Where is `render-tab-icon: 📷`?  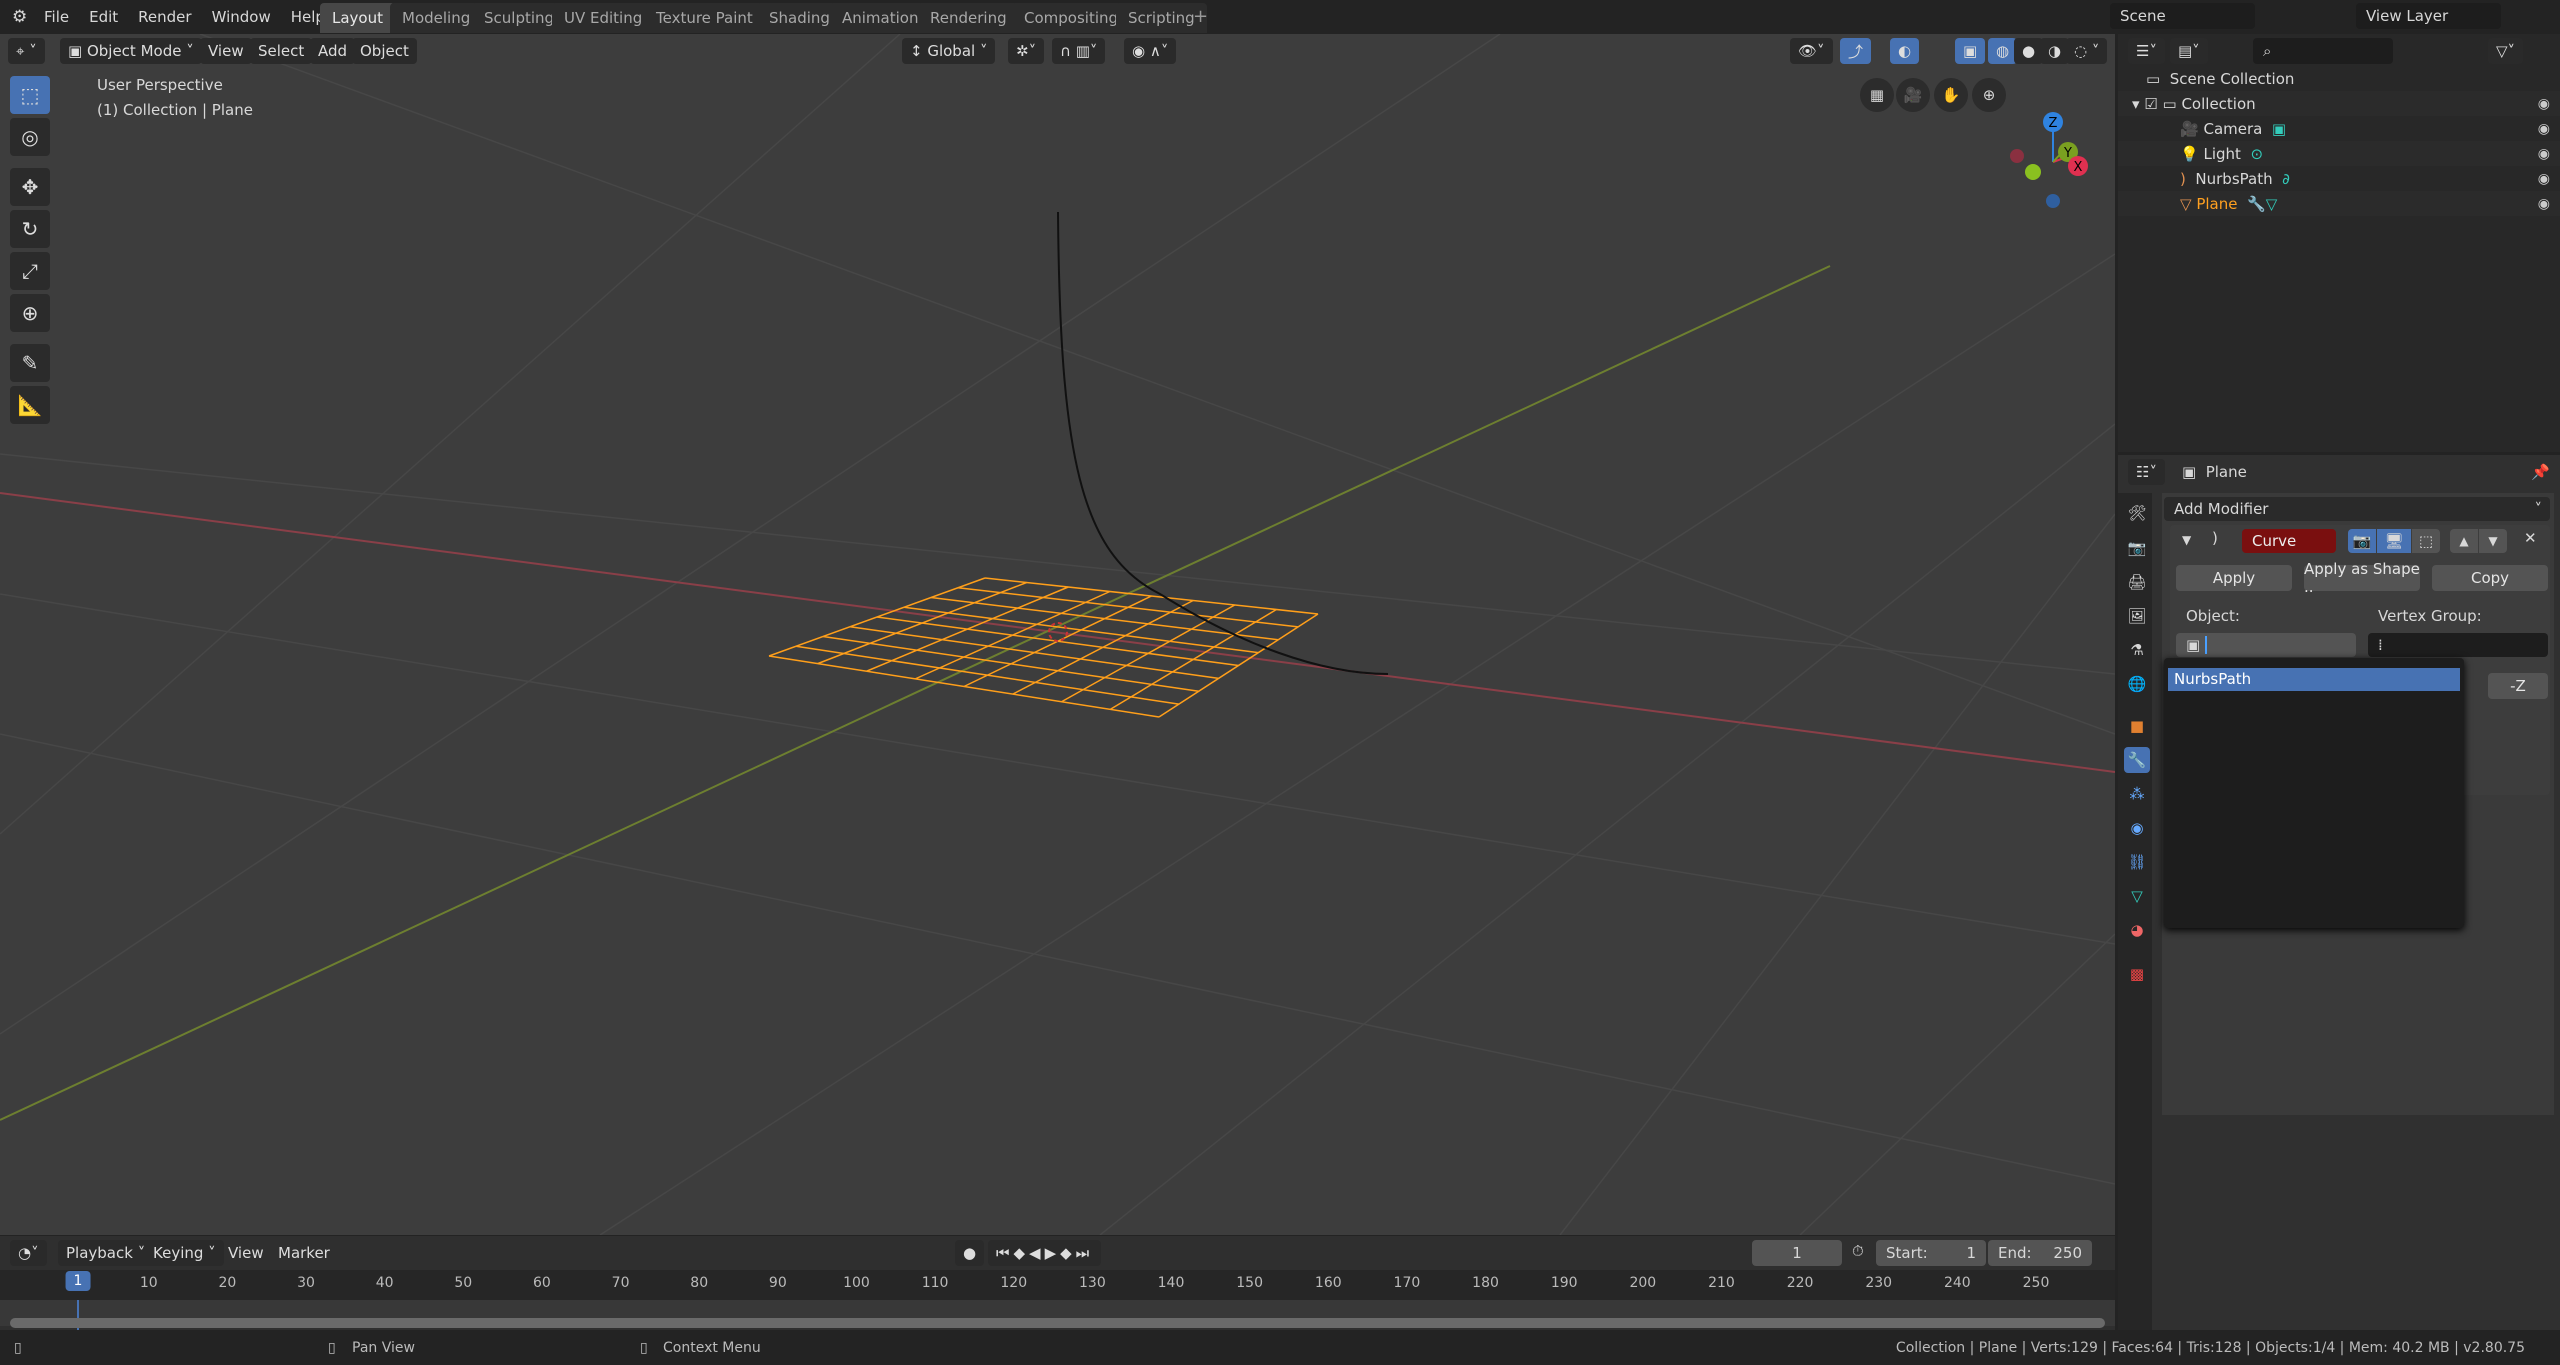 render-tab-icon: 📷 is located at coordinates (2137, 548).